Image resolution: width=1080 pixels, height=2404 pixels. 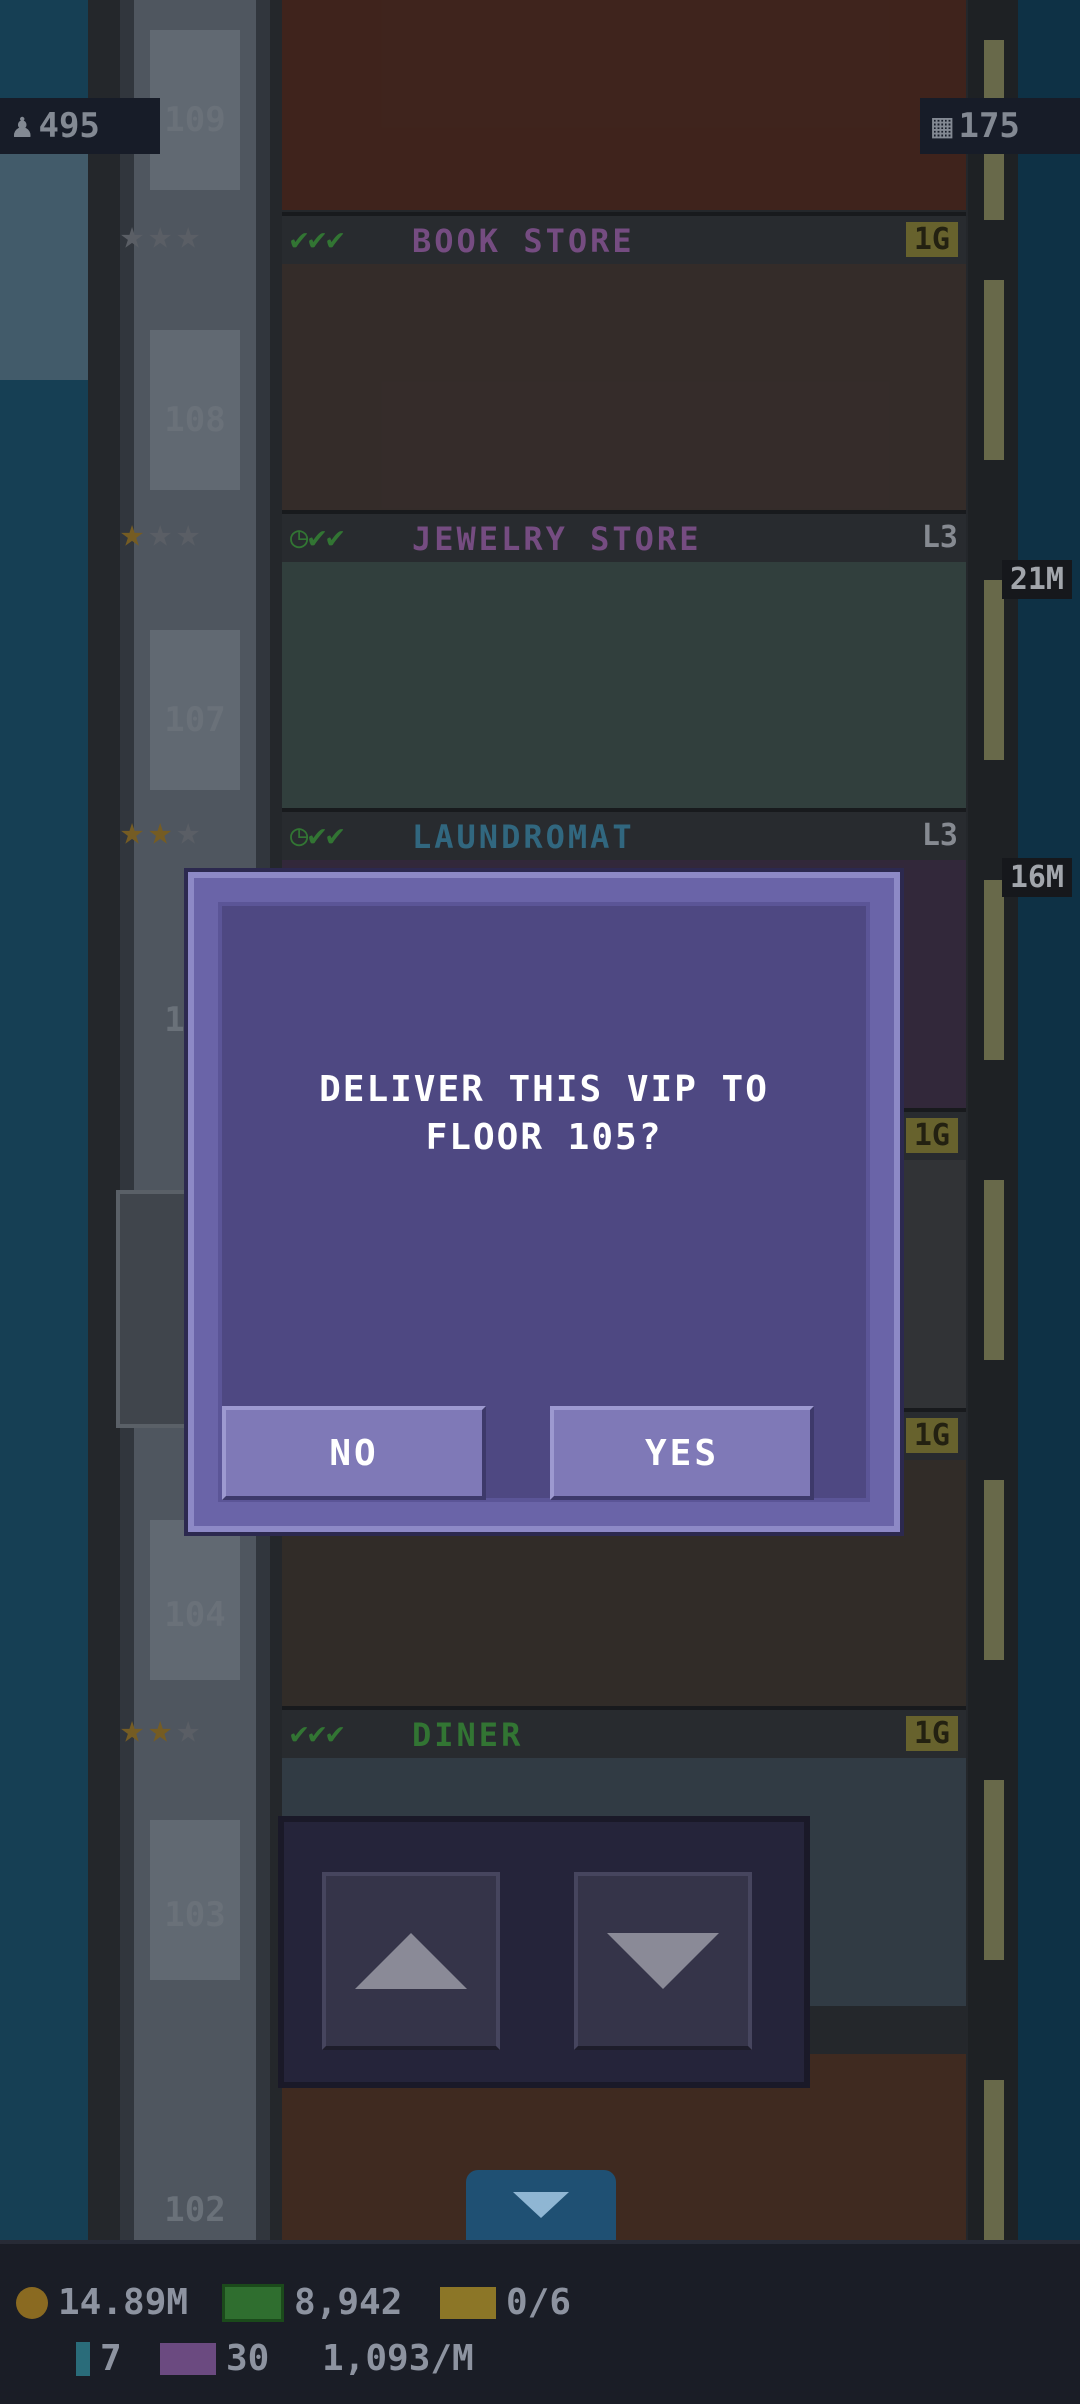 I want to click on ticket-icon, so click(x=468, y=2302).